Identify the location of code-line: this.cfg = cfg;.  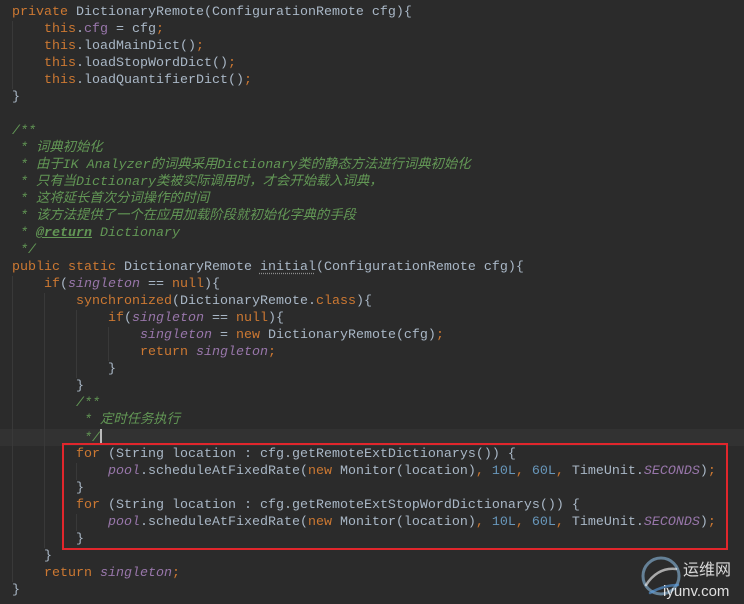
(372, 29).